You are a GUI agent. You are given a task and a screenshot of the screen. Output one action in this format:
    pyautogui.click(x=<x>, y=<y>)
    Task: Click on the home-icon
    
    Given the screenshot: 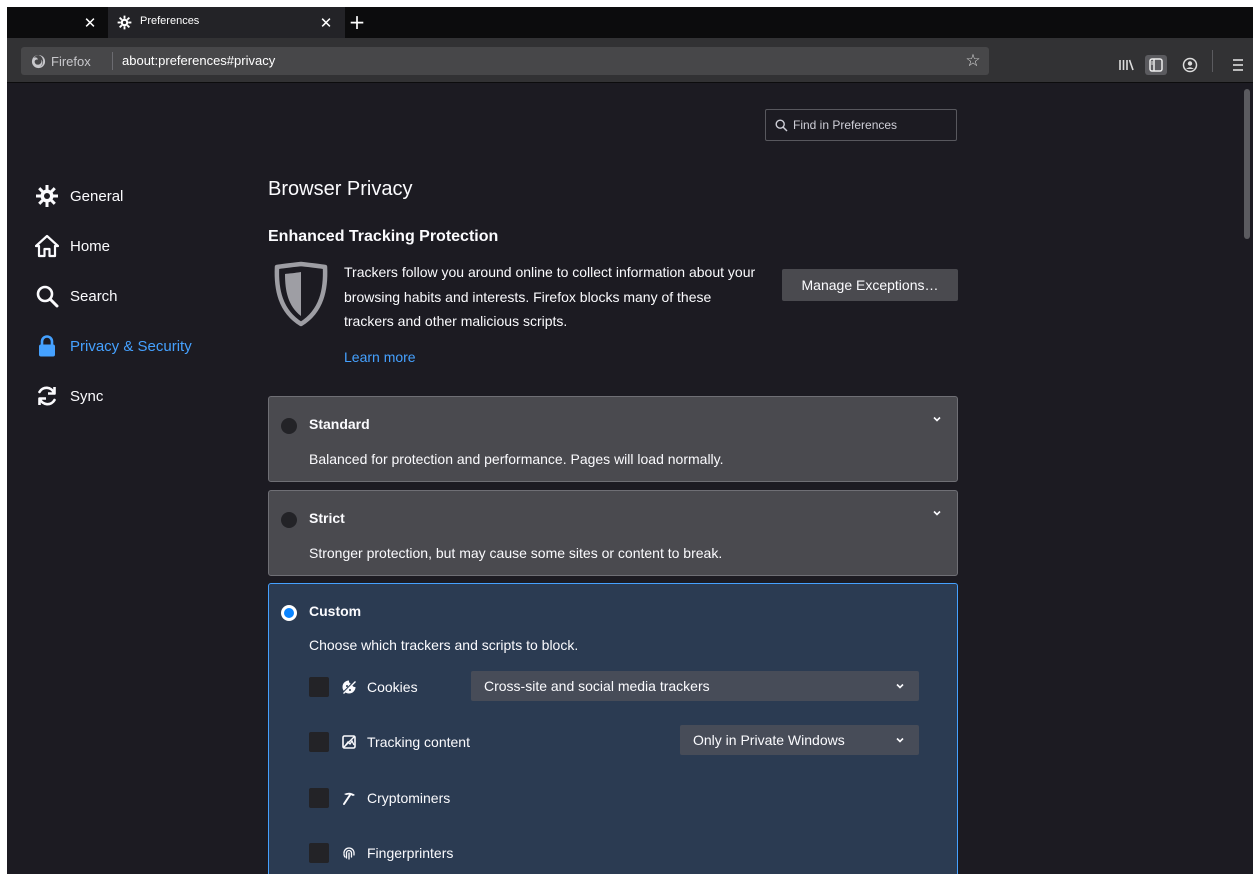 What is the action you would take?
    pyautogui.click(x=47, y=246)
    